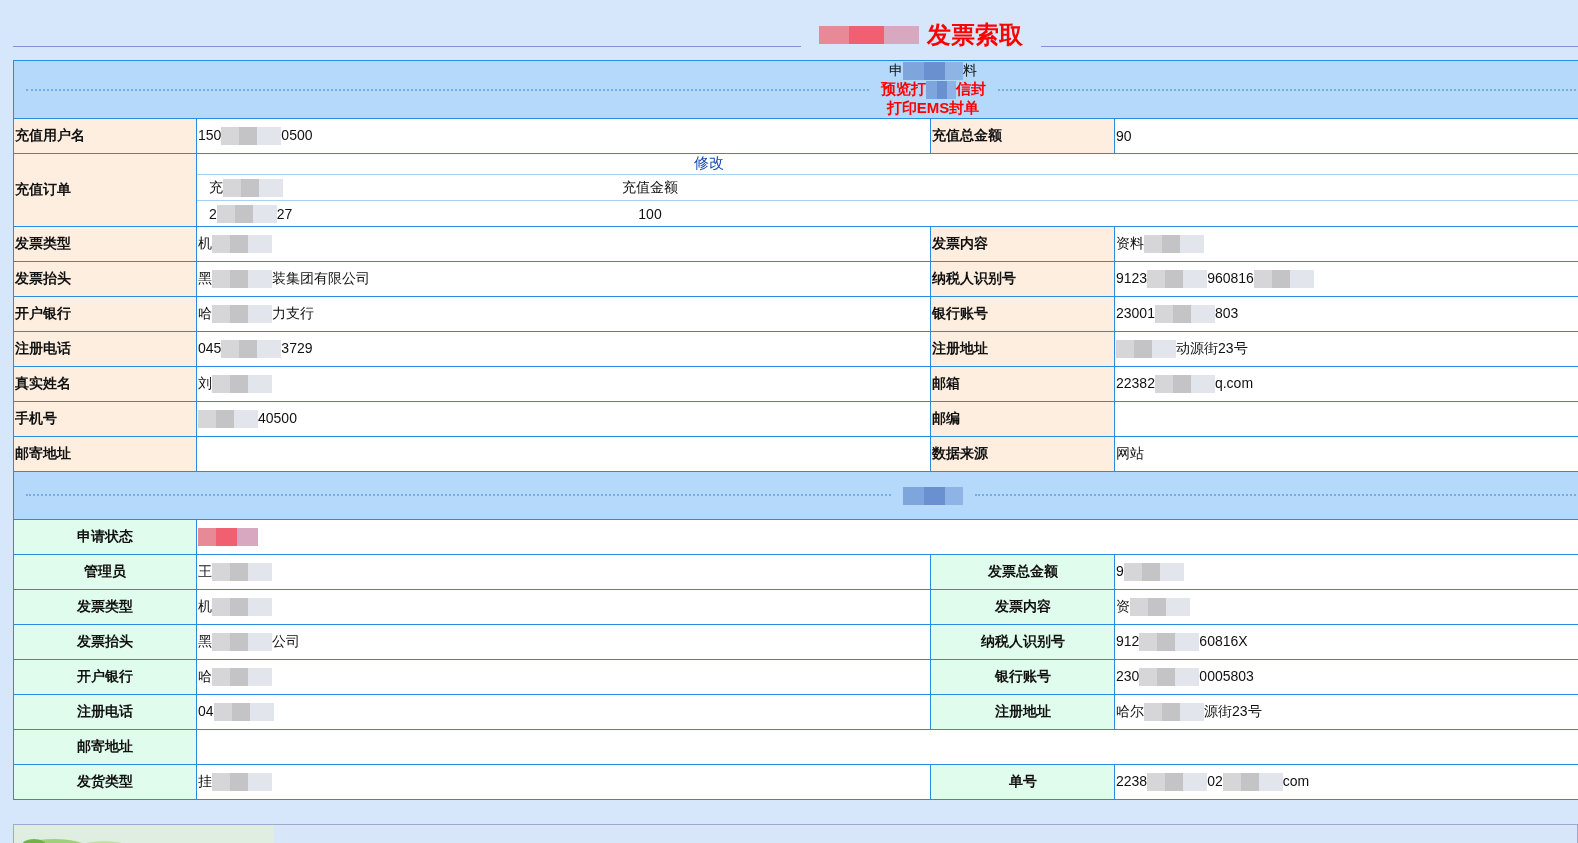  What do you see at coordinates (1022, 572) in the screenshot?
I see `field-label: 发票总金额` at bounding box center [1022, 572].